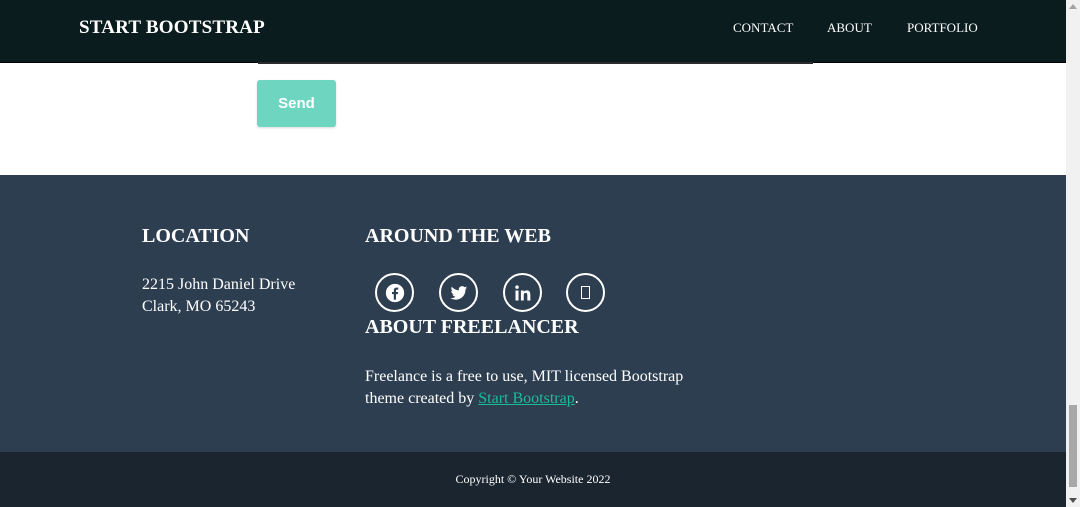 This screenshot has height=507, width=1080. What do you see at coordinates (535, 63) in the screenshot?
I see `message-input-underline` at bounding box center [535, 63].